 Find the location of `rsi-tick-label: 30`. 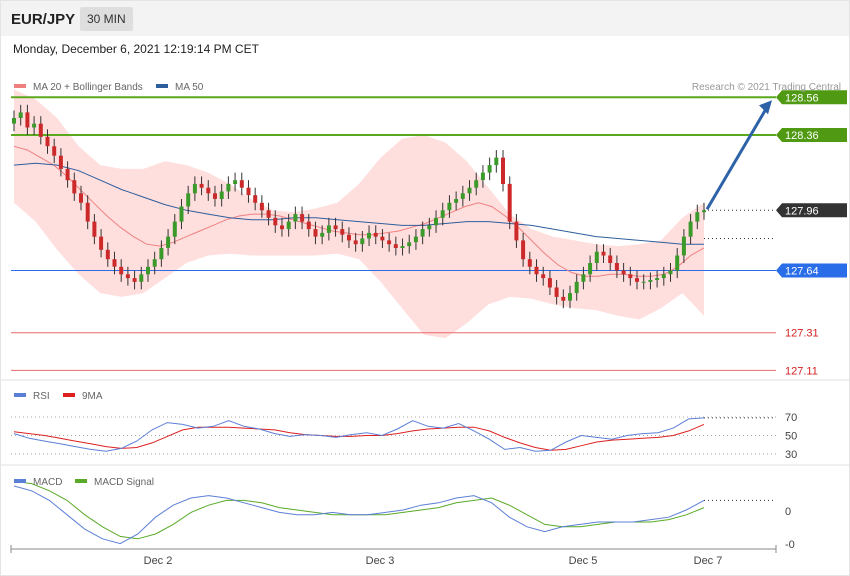

rsi-tick-label: 30 is located at coordinates (791, 455).